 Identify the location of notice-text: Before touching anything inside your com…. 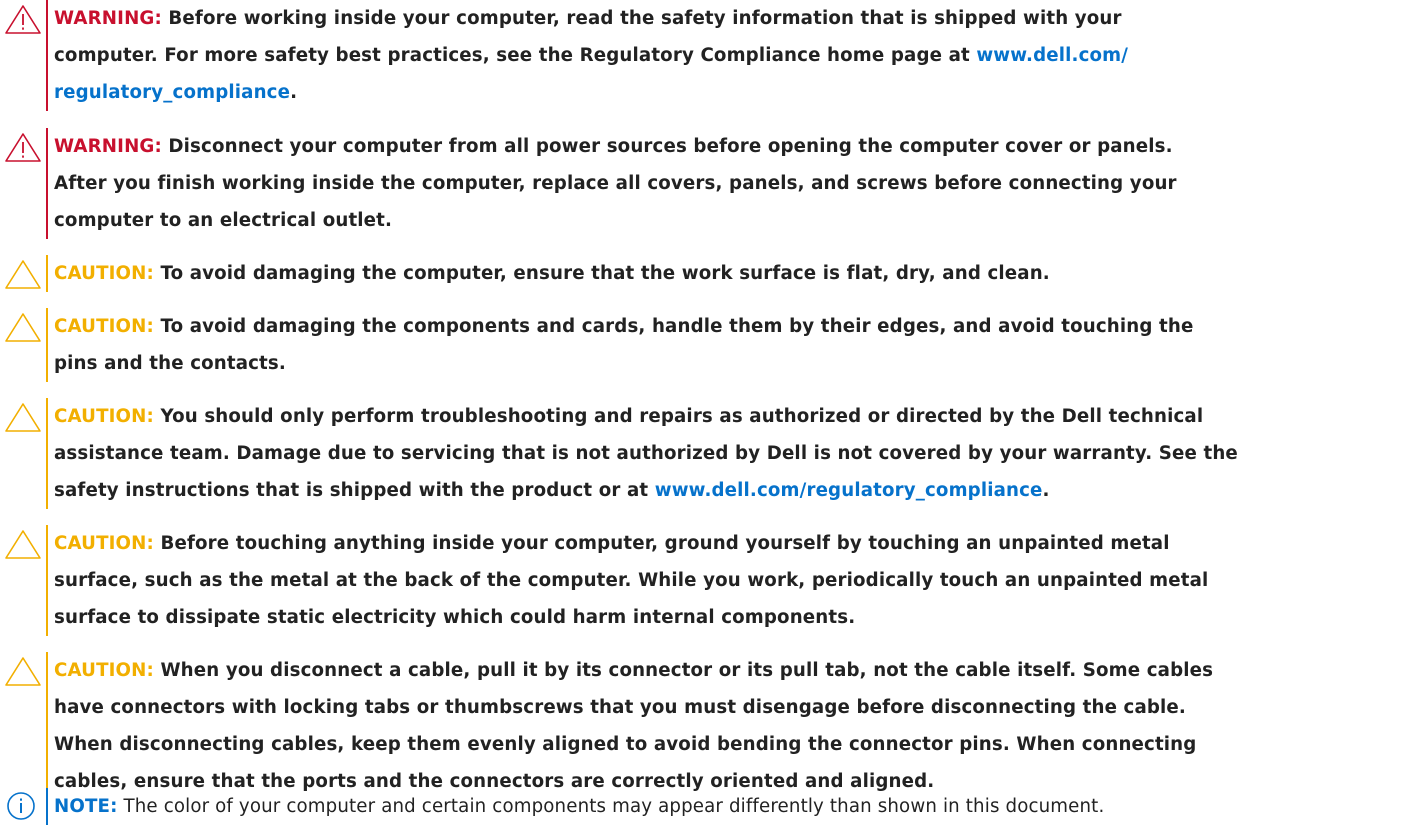
(665, 543).